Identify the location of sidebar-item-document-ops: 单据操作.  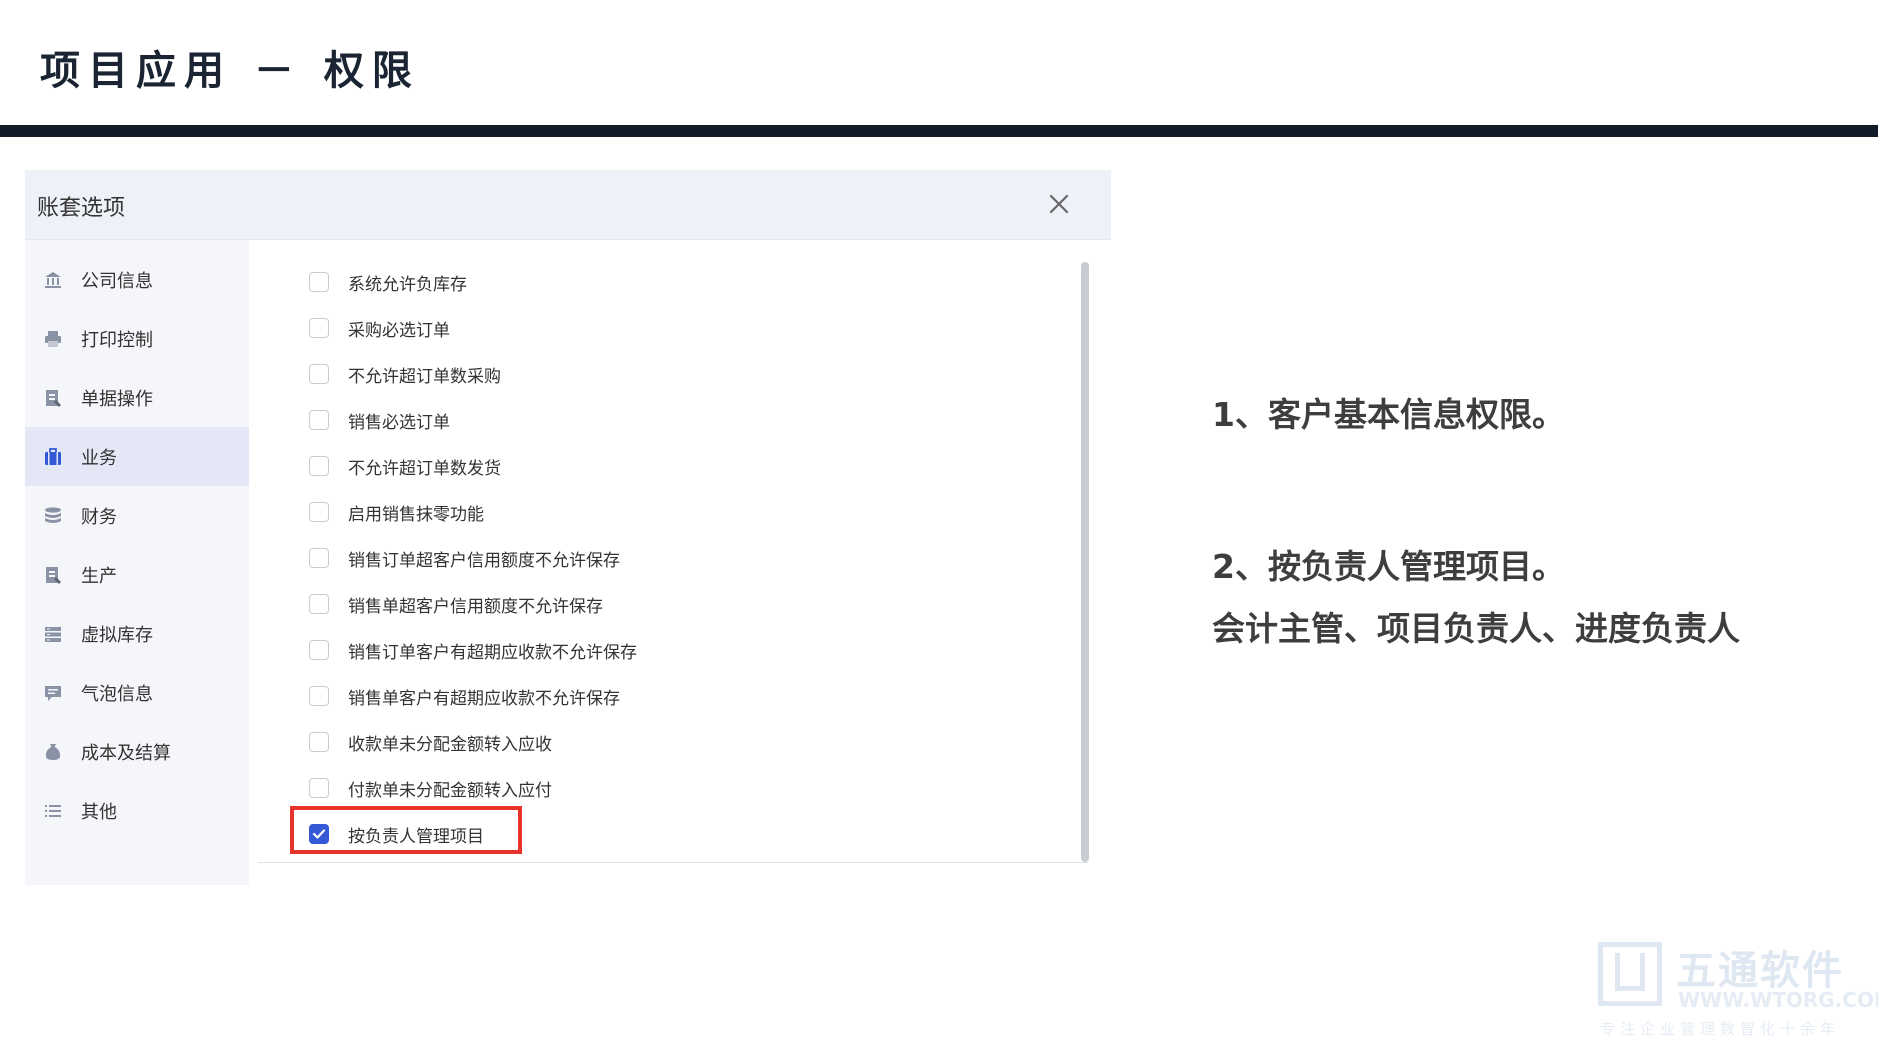
(137, 397).